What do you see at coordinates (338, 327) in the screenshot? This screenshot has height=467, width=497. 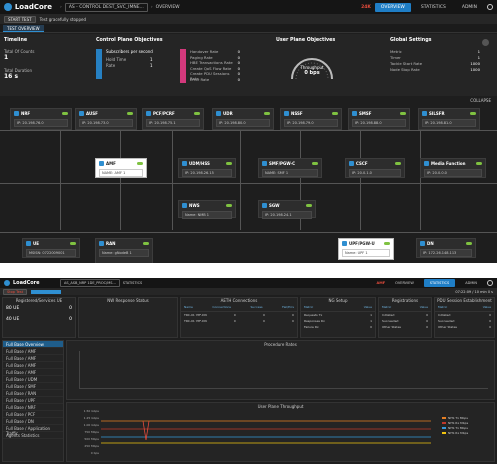 I see `table-row: Failure Rx 0` at bounding box center [338, 327].